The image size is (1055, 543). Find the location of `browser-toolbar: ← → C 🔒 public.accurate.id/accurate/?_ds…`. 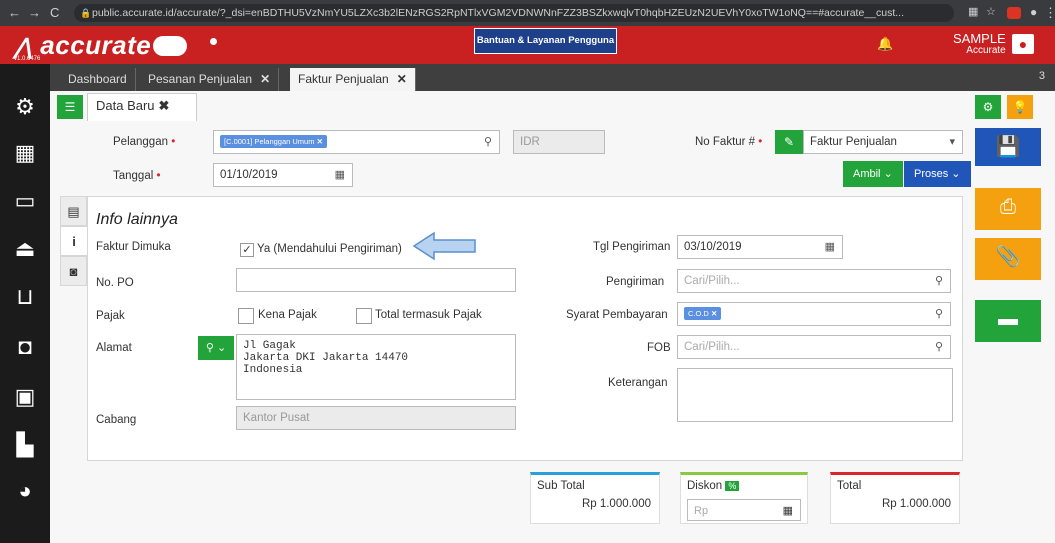

browser-toolbar: ← → C 🔒 public.accurate.id/accurate/?_ds… is located at coordinates (527, 13).